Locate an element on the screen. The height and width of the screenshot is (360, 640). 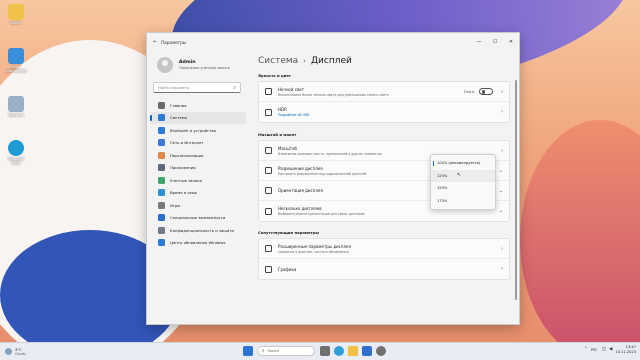
back-arrow-icon: ← is located at coordinates (157, 42).